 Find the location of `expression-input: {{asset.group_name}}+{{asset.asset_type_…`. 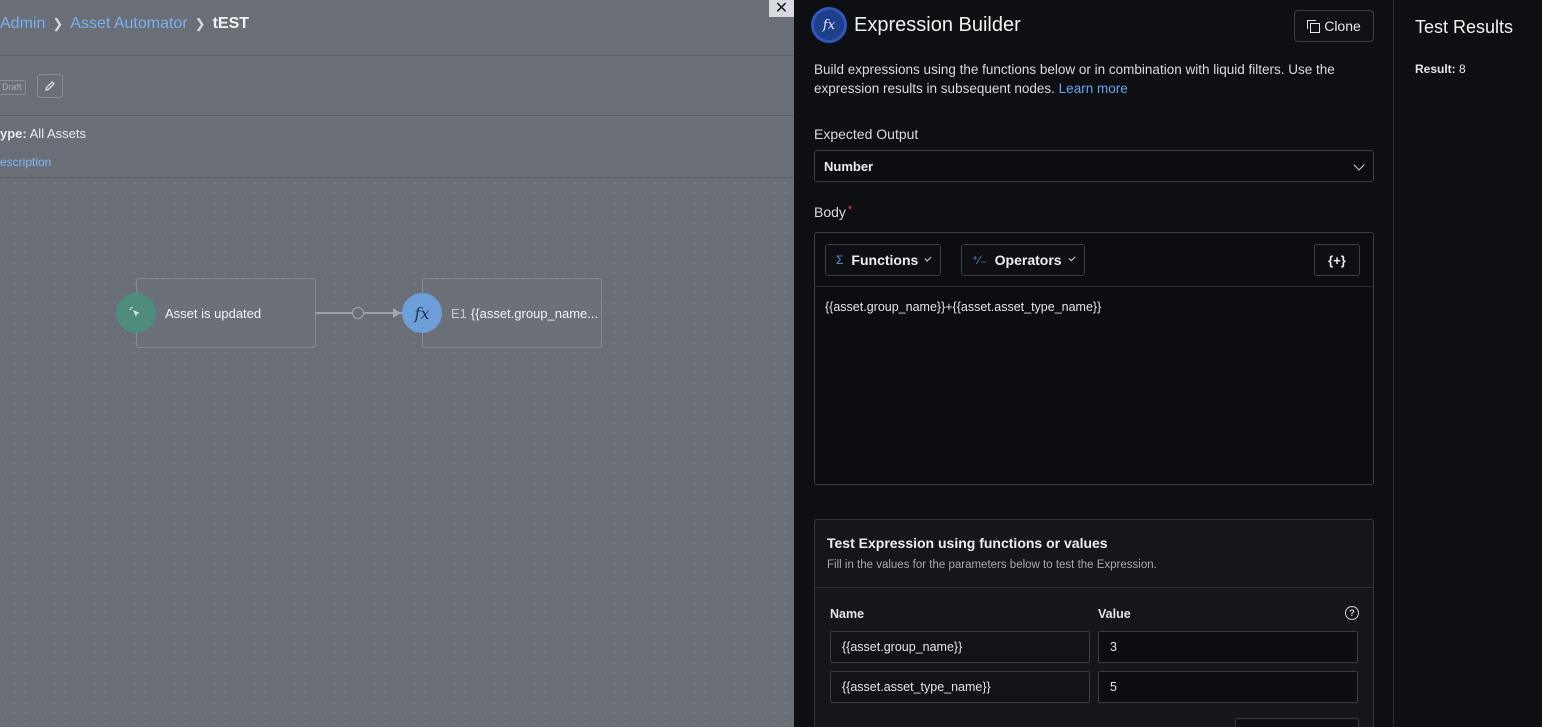

expression-input: {{asset.group_name}}+{{asset.asset_type_… is located at coordinates (963, 307).